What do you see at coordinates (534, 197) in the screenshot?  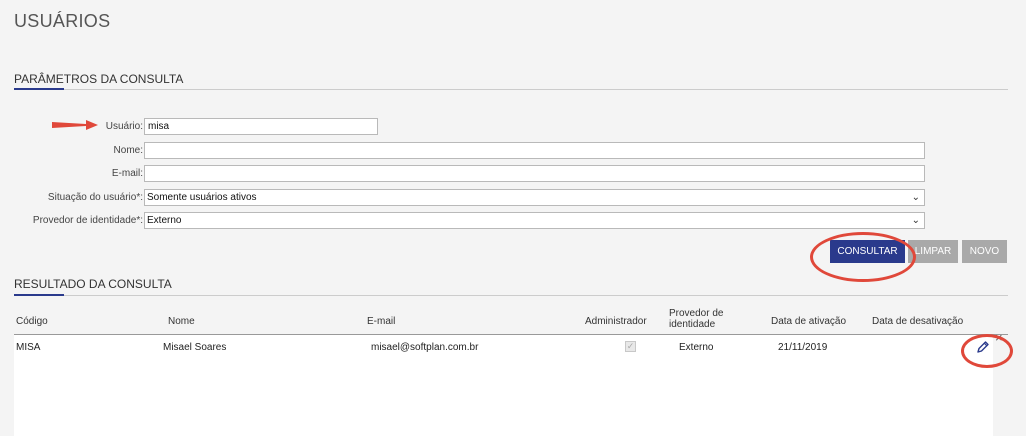 I see `situacao-select: Somente usuários ativos ⌄` at bounding box center [534, 197].